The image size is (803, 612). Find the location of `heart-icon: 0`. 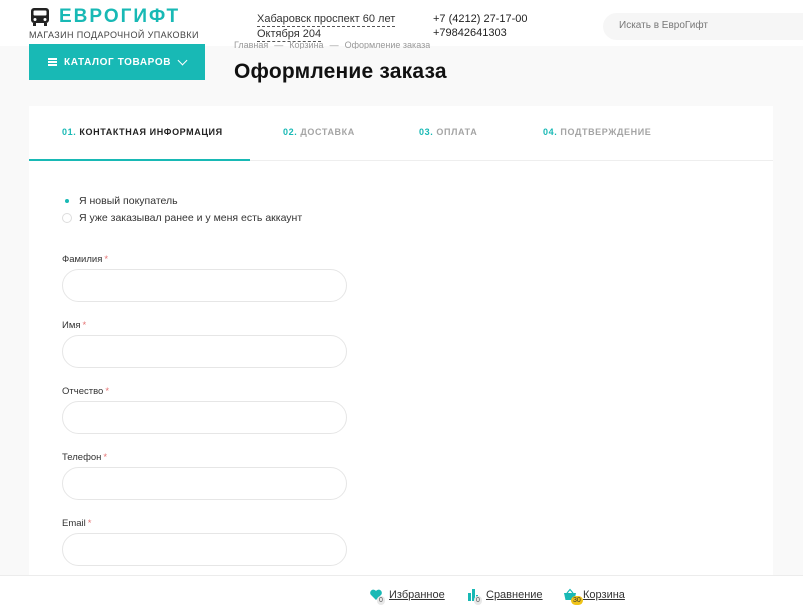

heart-icon: 0 is located at coordinates (377, 596).